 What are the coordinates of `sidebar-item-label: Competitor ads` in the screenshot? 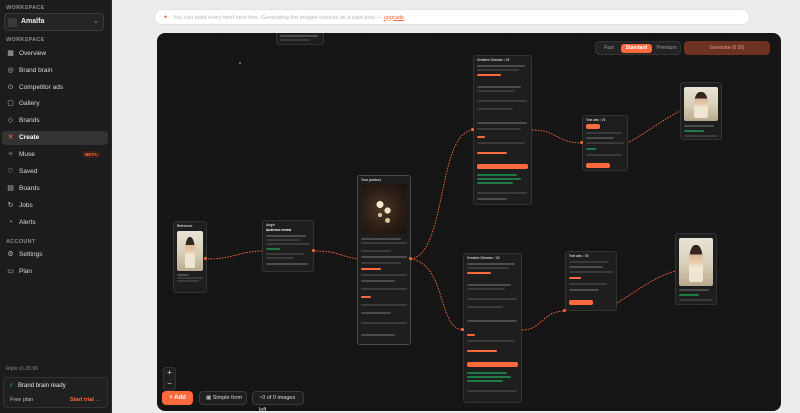 It's located at (41, 87).